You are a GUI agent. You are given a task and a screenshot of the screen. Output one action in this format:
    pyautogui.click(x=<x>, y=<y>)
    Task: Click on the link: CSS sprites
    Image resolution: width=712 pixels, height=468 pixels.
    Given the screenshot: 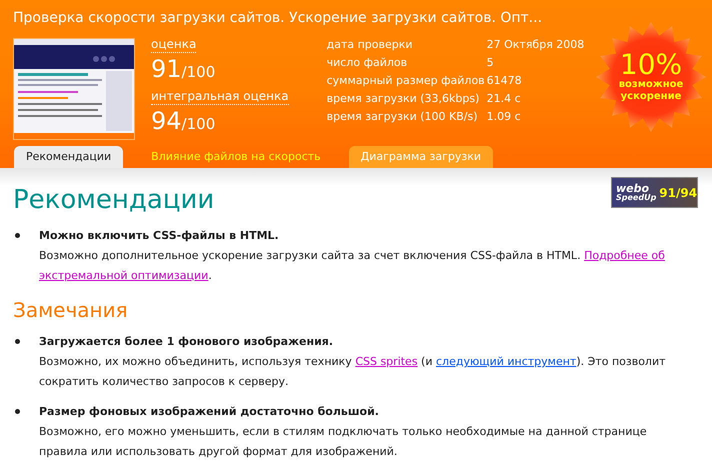 What is the action you would take?
    pyautogui.click(x=386, y=361)
    